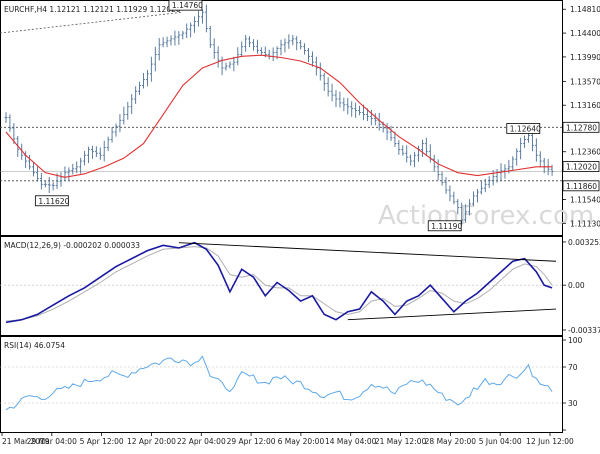 This screenshot has height=454, width=600. What do you see at coordinates (525, 128) in the screenshot?
I see `price-annotation-label: 1.12640` at bounding box center [525, 128].